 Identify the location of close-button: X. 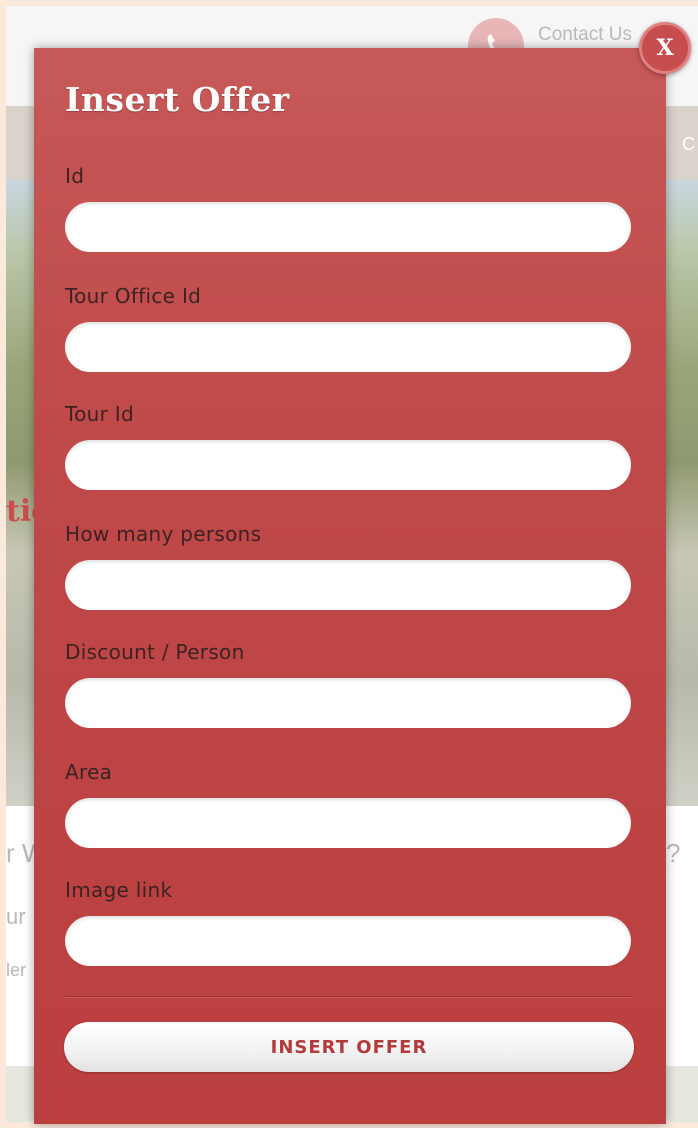
(665, 48).